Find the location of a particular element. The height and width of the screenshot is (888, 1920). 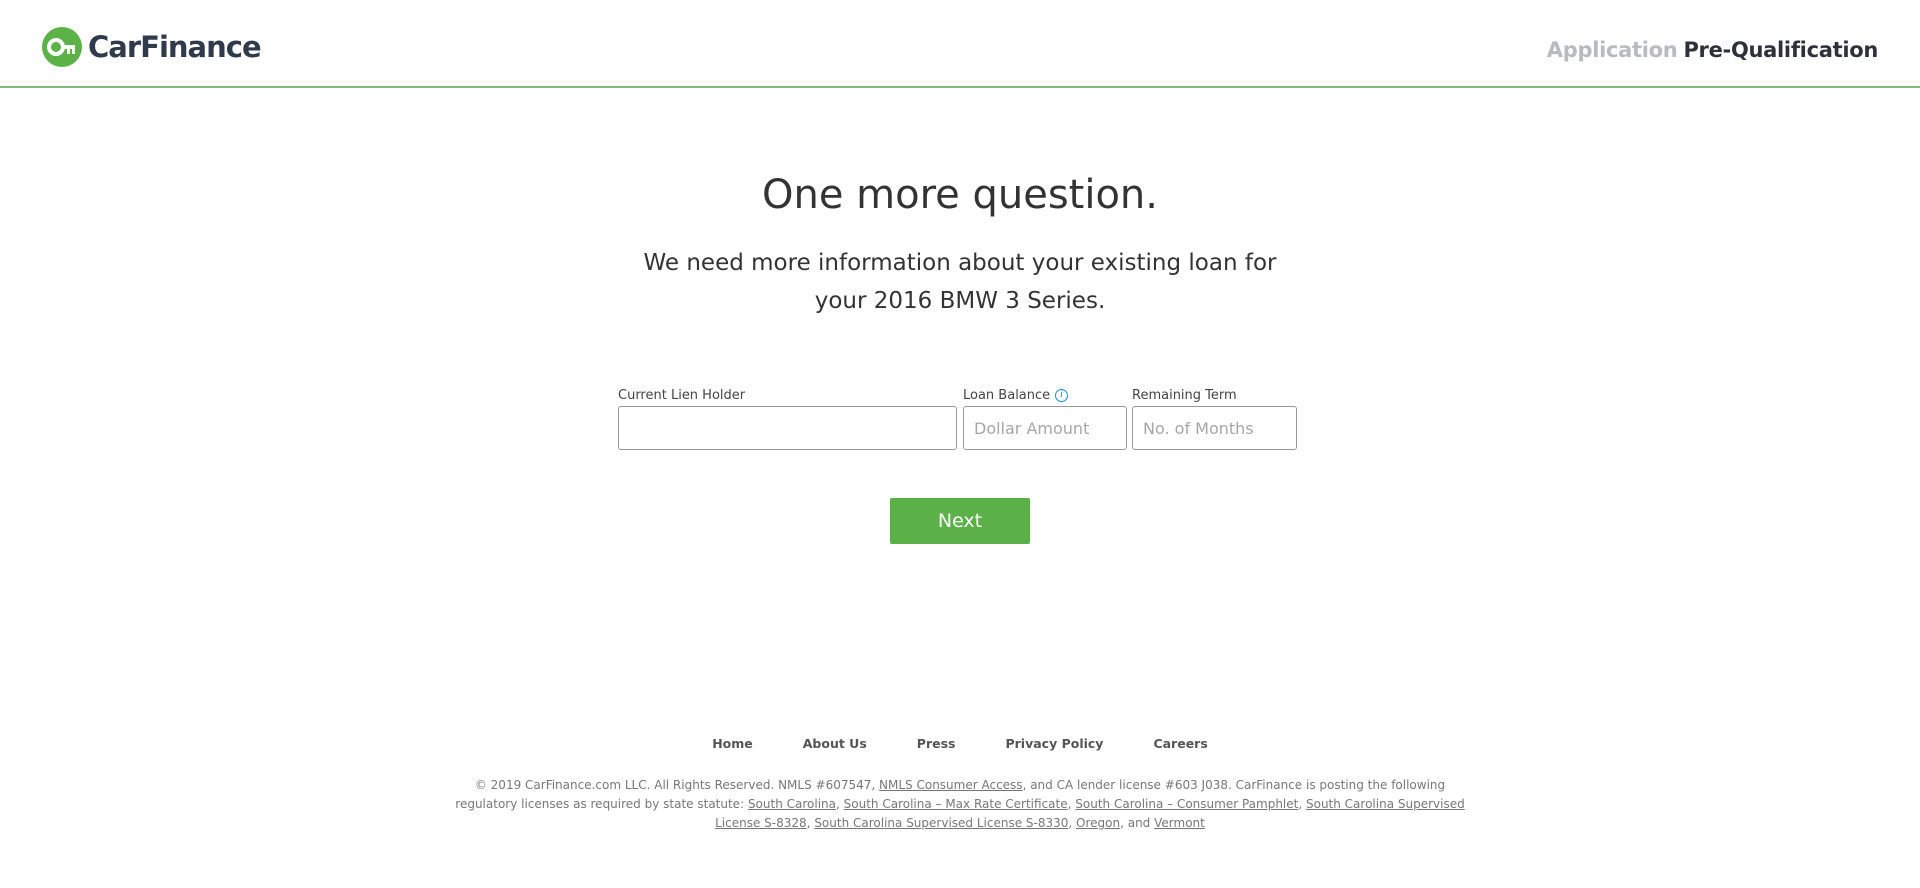

remaining-term-label-text: Remaining Term is located at coordinates (1184, 395).